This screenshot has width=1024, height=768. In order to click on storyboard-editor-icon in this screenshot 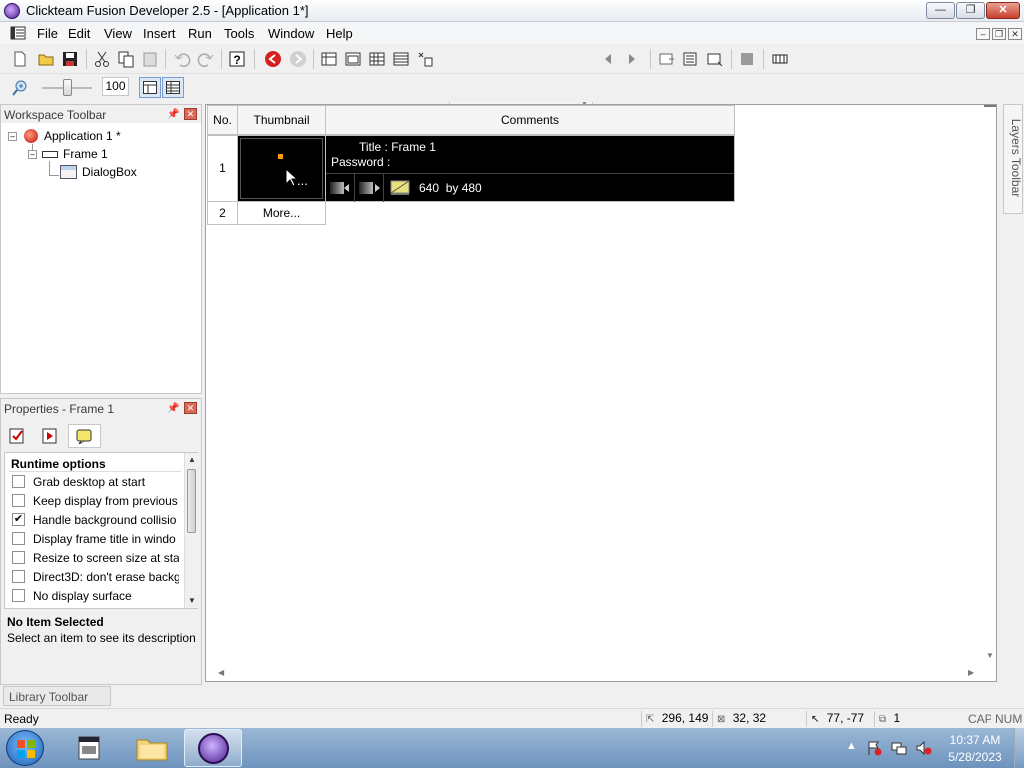, I will do `click(329, 59)`.